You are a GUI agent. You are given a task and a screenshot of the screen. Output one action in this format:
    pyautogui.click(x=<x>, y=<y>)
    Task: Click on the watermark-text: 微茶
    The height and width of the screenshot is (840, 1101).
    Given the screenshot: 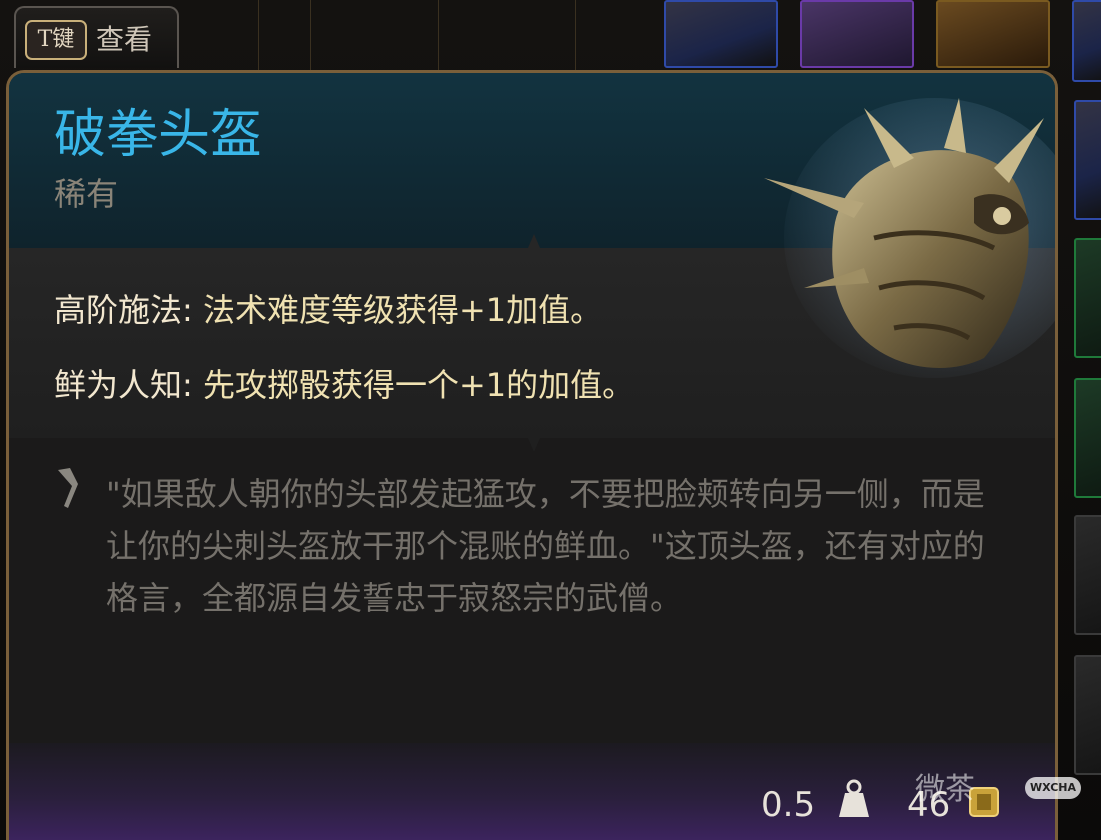 What is the action you would take?
    pyautogui.click(x=945, y=789)
    